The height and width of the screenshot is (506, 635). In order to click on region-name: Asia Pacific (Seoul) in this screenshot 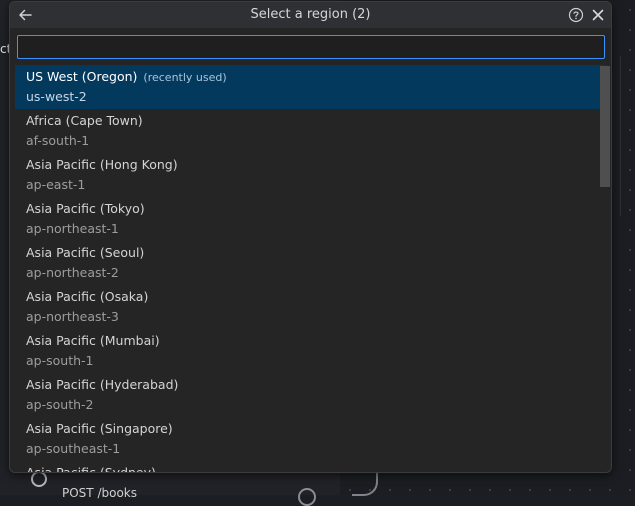, I will do `click(85, 252)`.